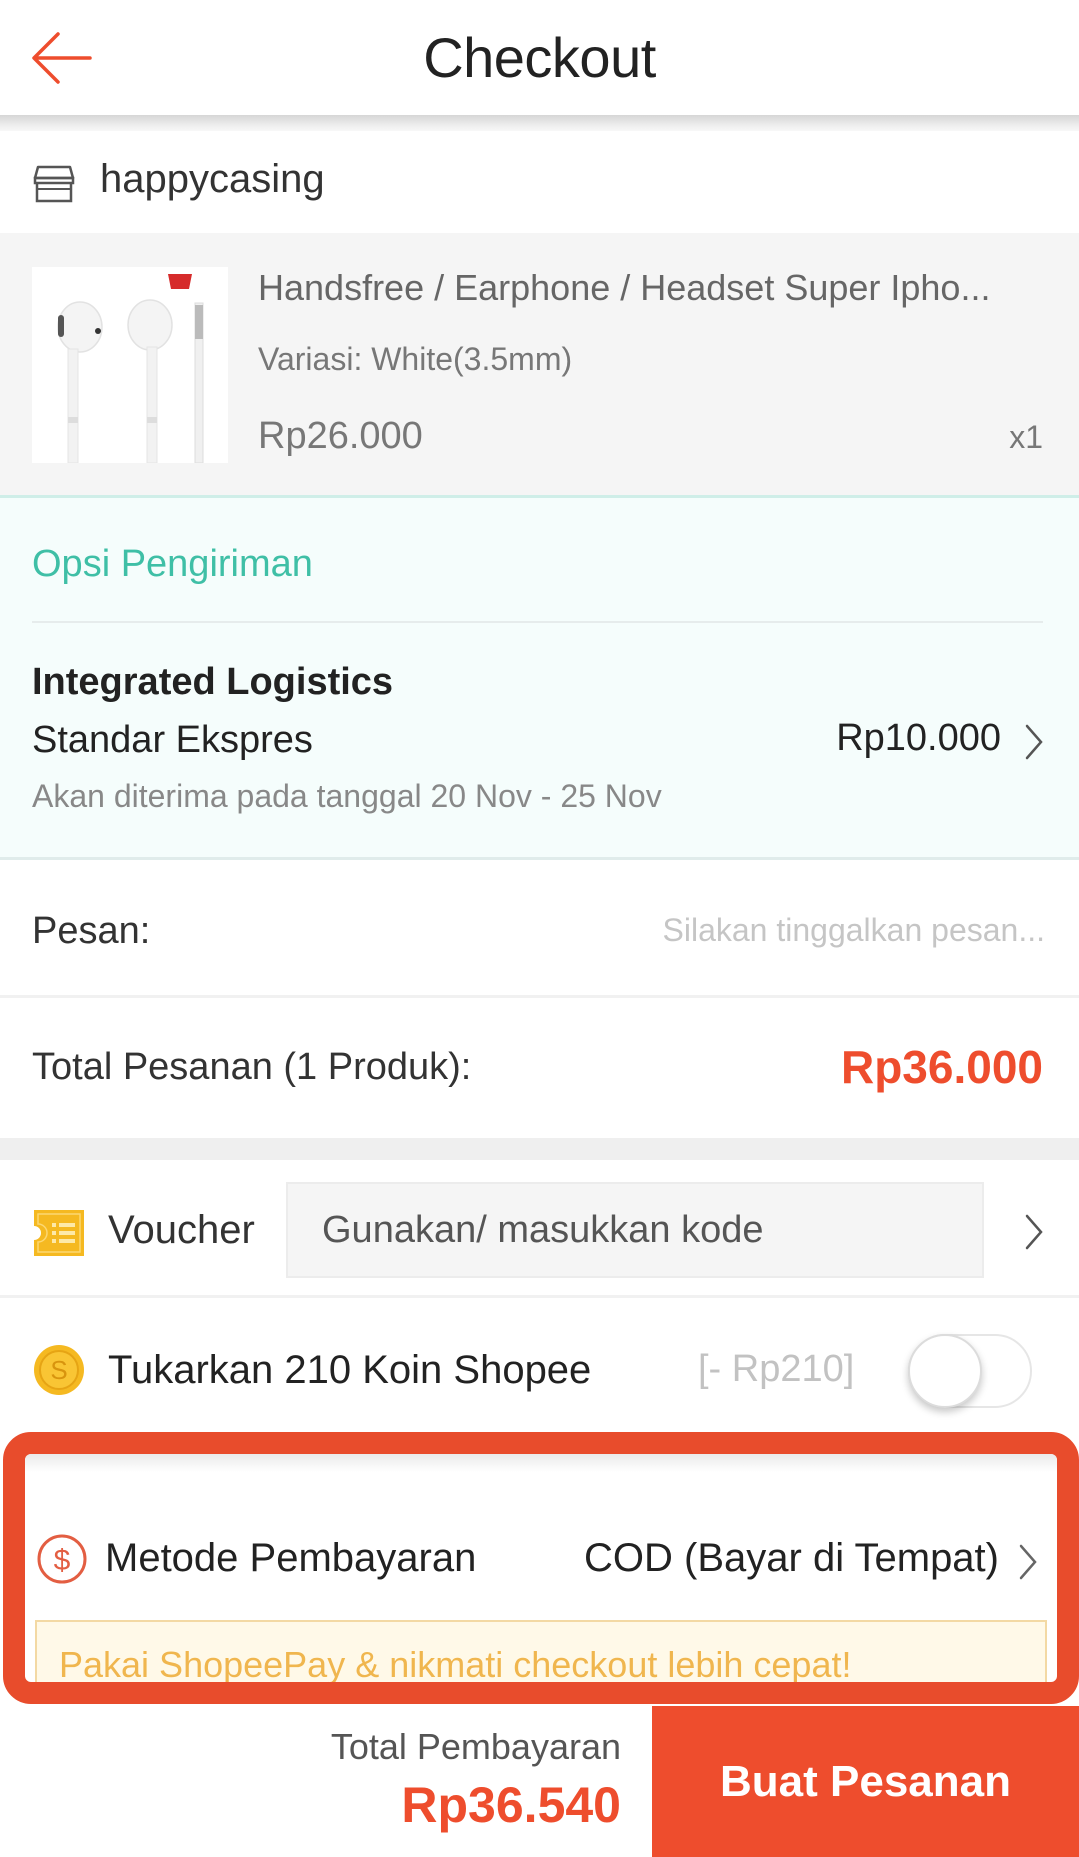 This screenshot has width=1079, height=1857. What do you see at coordinates (539, 123) in the screenshot?
I see `header-divider` at bounding box center [539, 123].